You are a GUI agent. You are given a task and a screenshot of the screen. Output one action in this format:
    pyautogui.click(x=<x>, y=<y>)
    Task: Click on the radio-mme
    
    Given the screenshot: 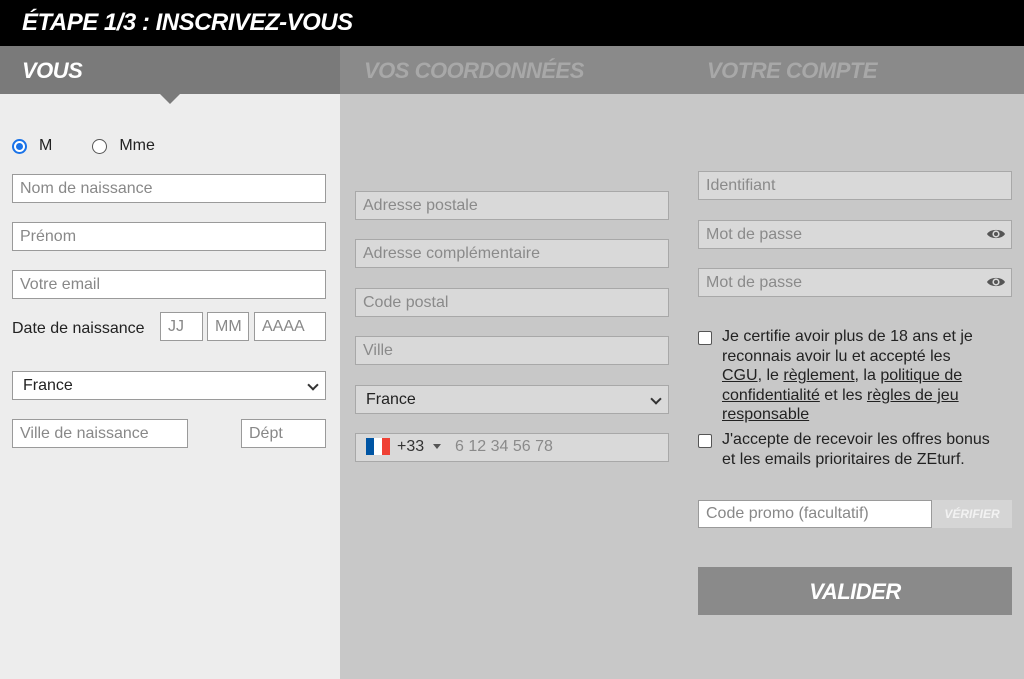 What is the action you would take?
    pyautogui.click(x=100, y=146)
    